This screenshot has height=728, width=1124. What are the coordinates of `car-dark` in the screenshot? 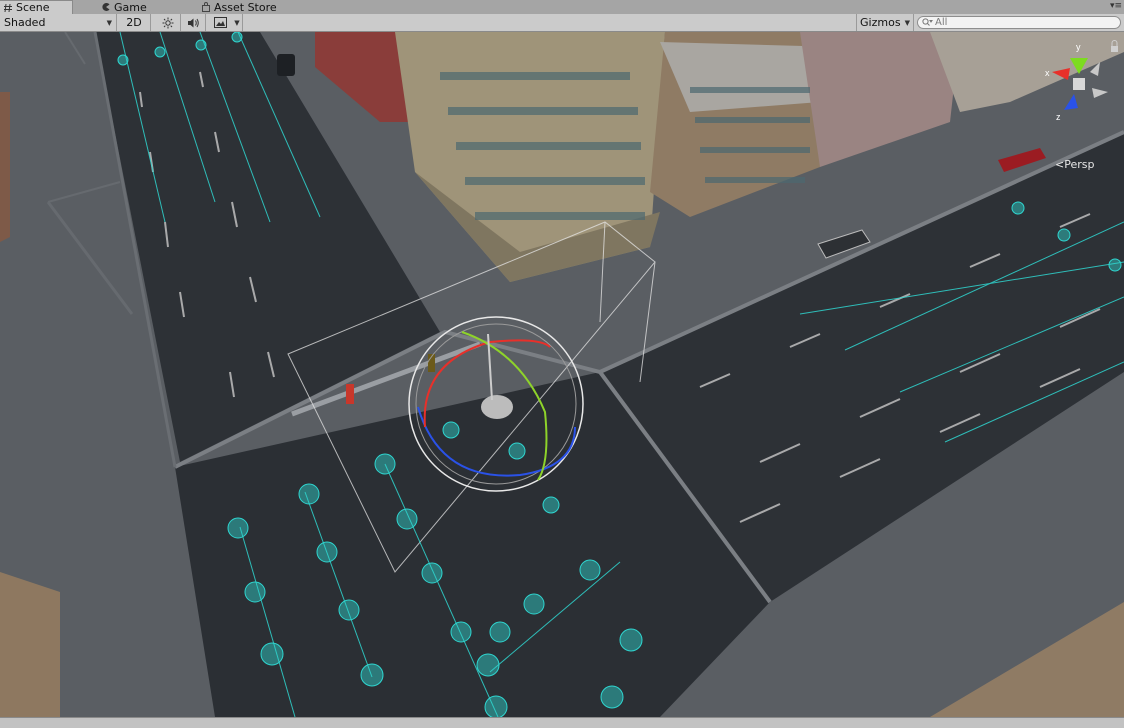 It's located at (286, 65).